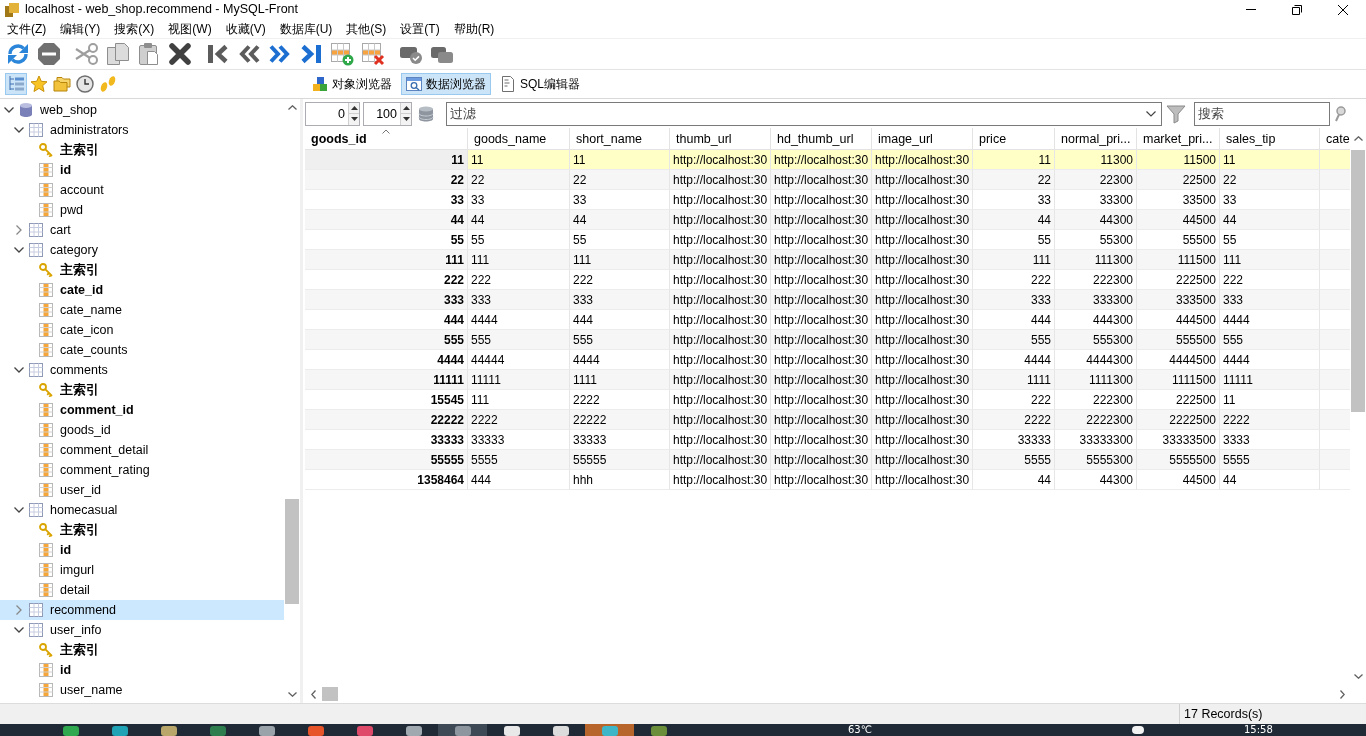 This screenshot has height=736, width=1366. Describe the element at coordinates (142, 350) in the screenshot. I see `tree-item: cate_counts` at that location.